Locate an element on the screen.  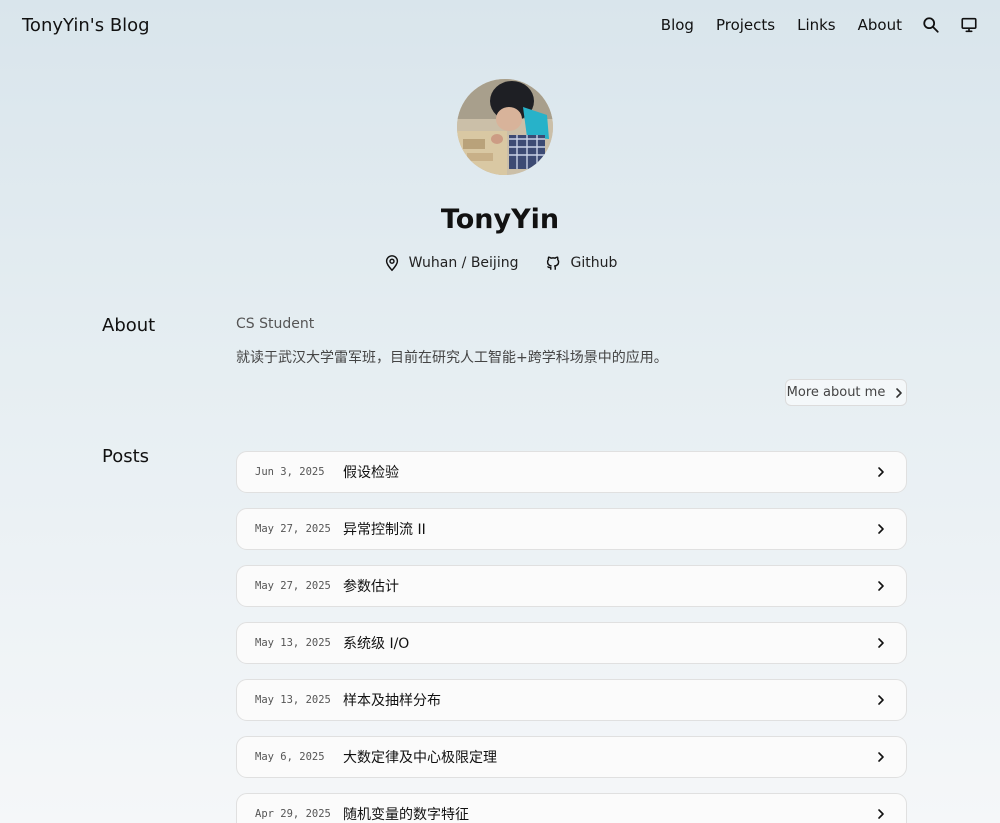
post-title: 参数估计 is located at coordinates (371, 587).